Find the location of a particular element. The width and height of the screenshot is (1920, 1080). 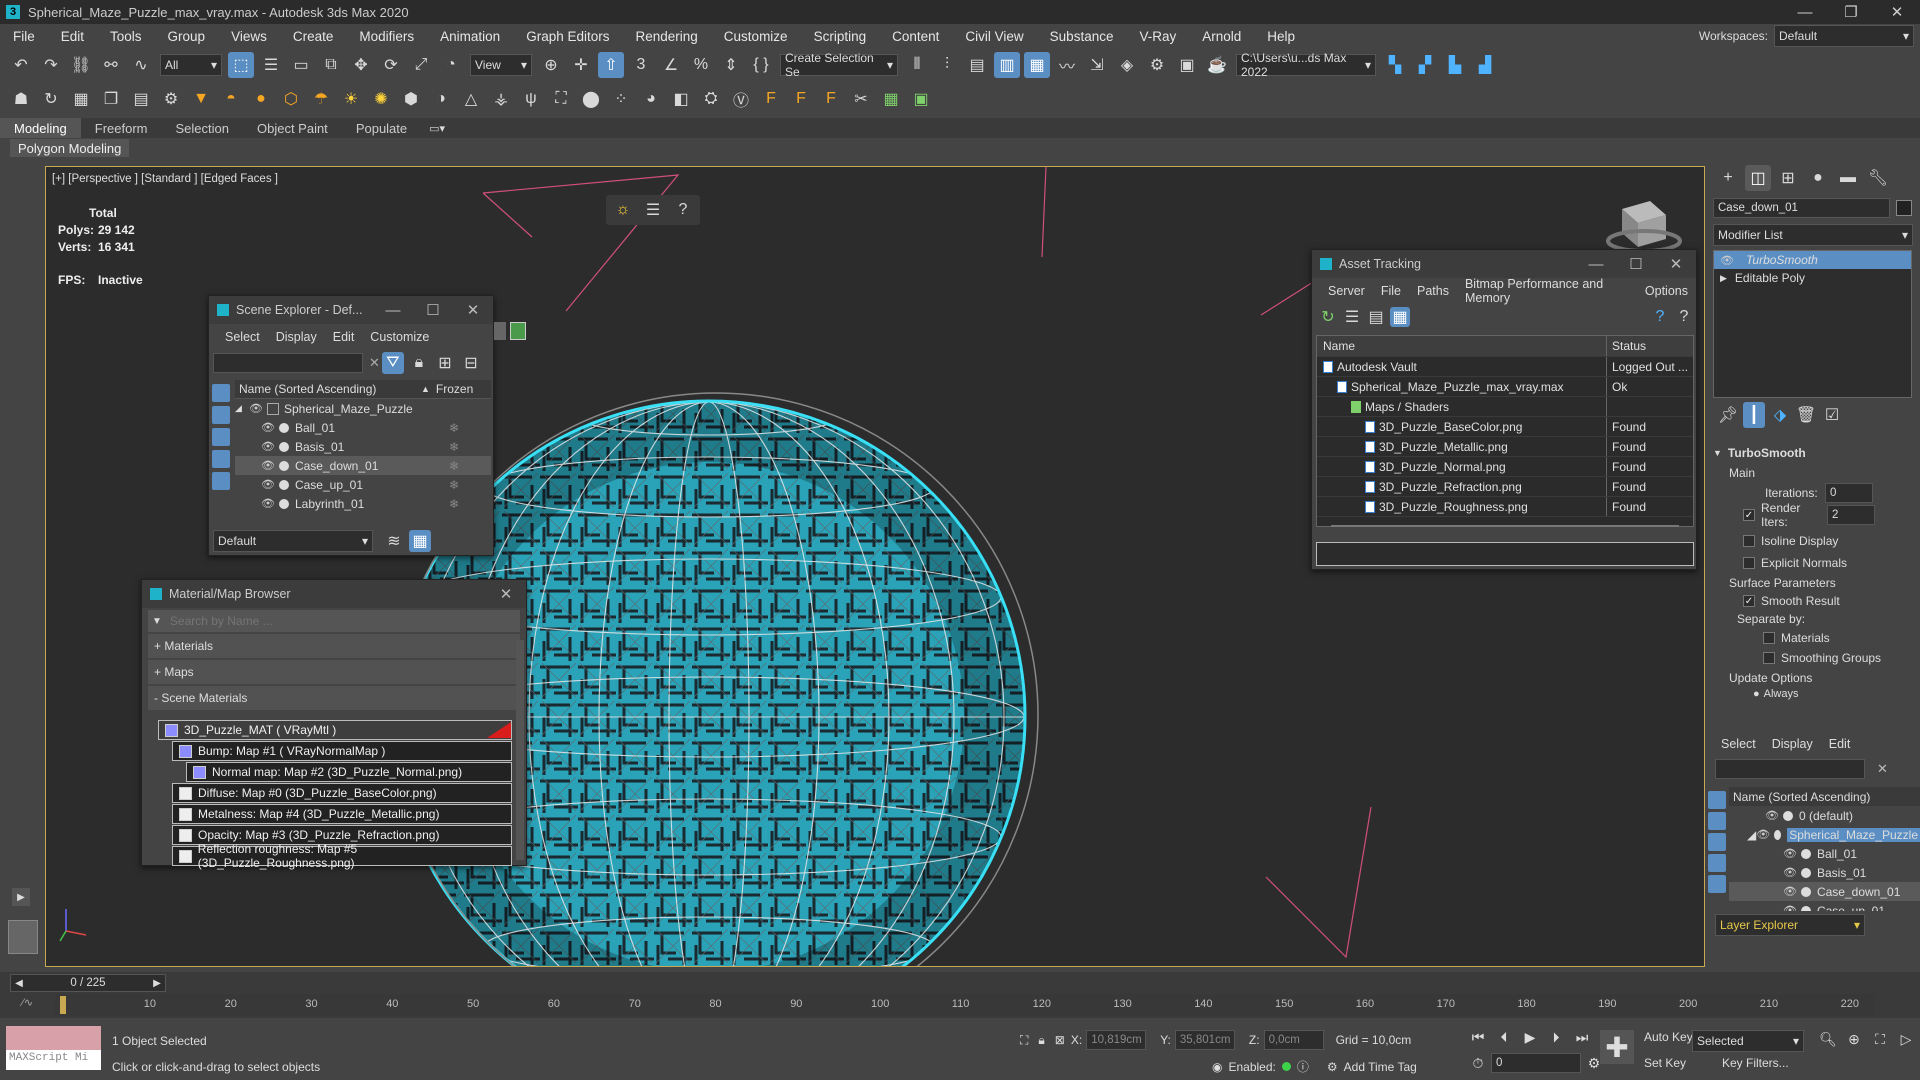

select-object-icon: ⬚ is located at coordinates (241, 65).